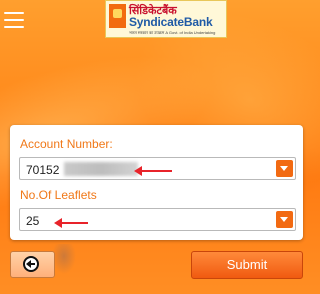 The image size is (320, 294). I want to click on background-horse-graphic, so click(64, 259).